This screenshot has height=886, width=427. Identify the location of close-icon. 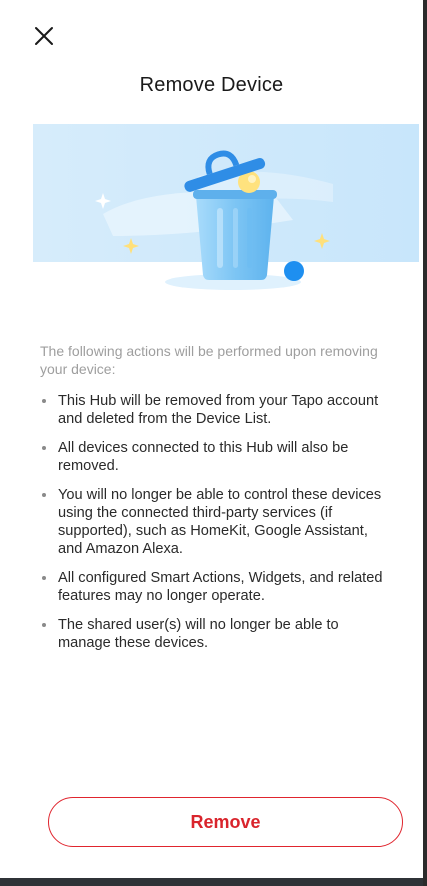
(44, 36).